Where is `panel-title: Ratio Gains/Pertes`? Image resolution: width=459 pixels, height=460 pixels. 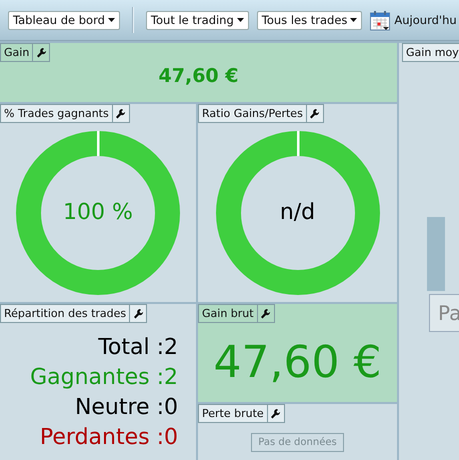
panel-title: Ratio Gains/Pertes is located at coordinates (252, 113).